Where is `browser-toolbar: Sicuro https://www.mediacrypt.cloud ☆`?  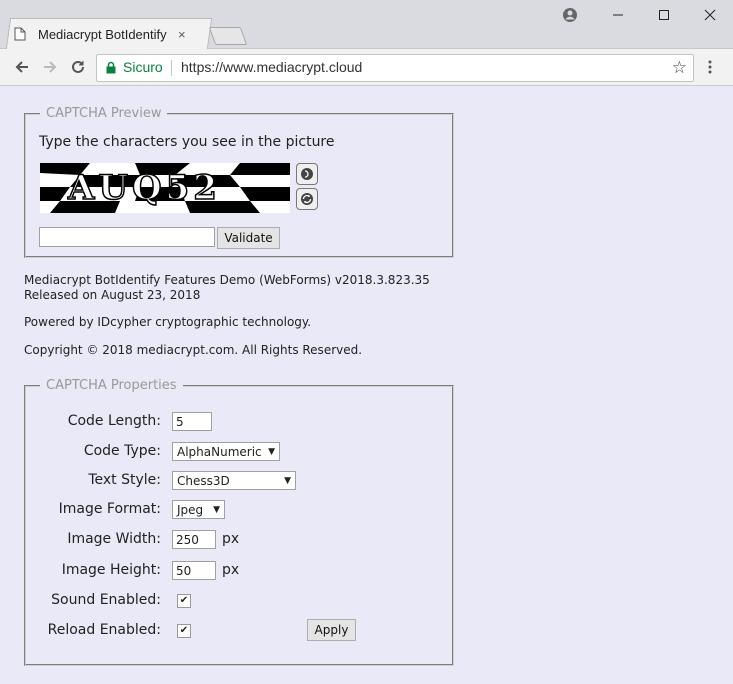
browser-toolbar: Sicuro https://www.mediacrypt.cloud ☆ is located at coordinates (366, 67).